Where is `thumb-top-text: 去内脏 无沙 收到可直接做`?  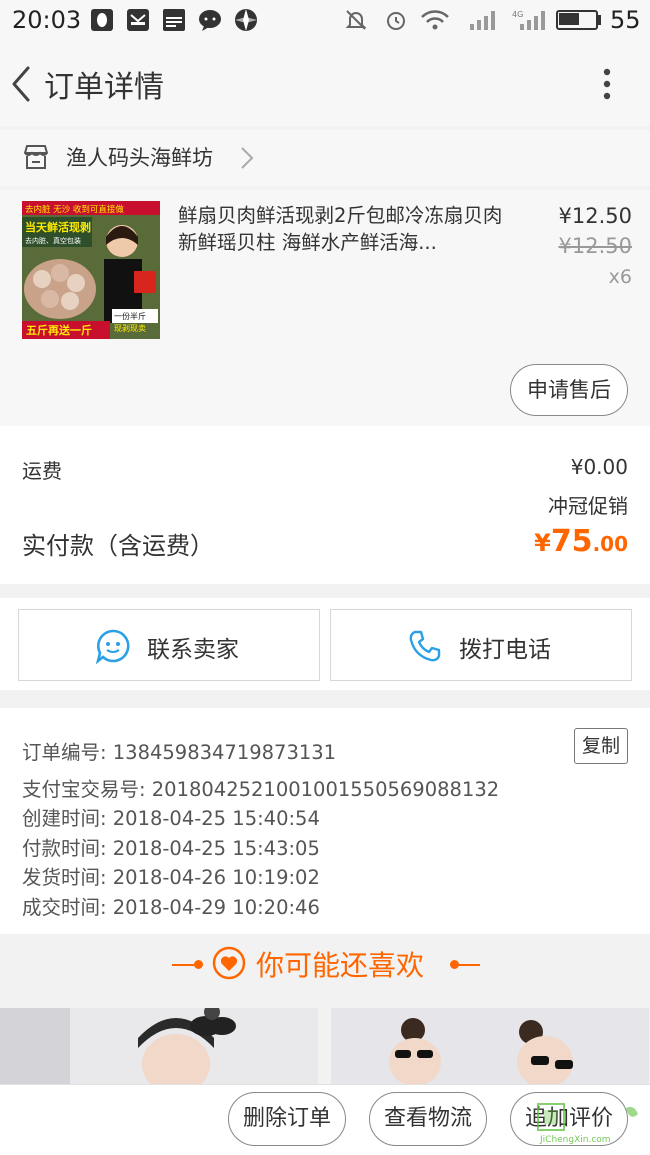 thumb-top-text: 去内脏 无沙 收到可直接做 is located at coordinates (74, 209).